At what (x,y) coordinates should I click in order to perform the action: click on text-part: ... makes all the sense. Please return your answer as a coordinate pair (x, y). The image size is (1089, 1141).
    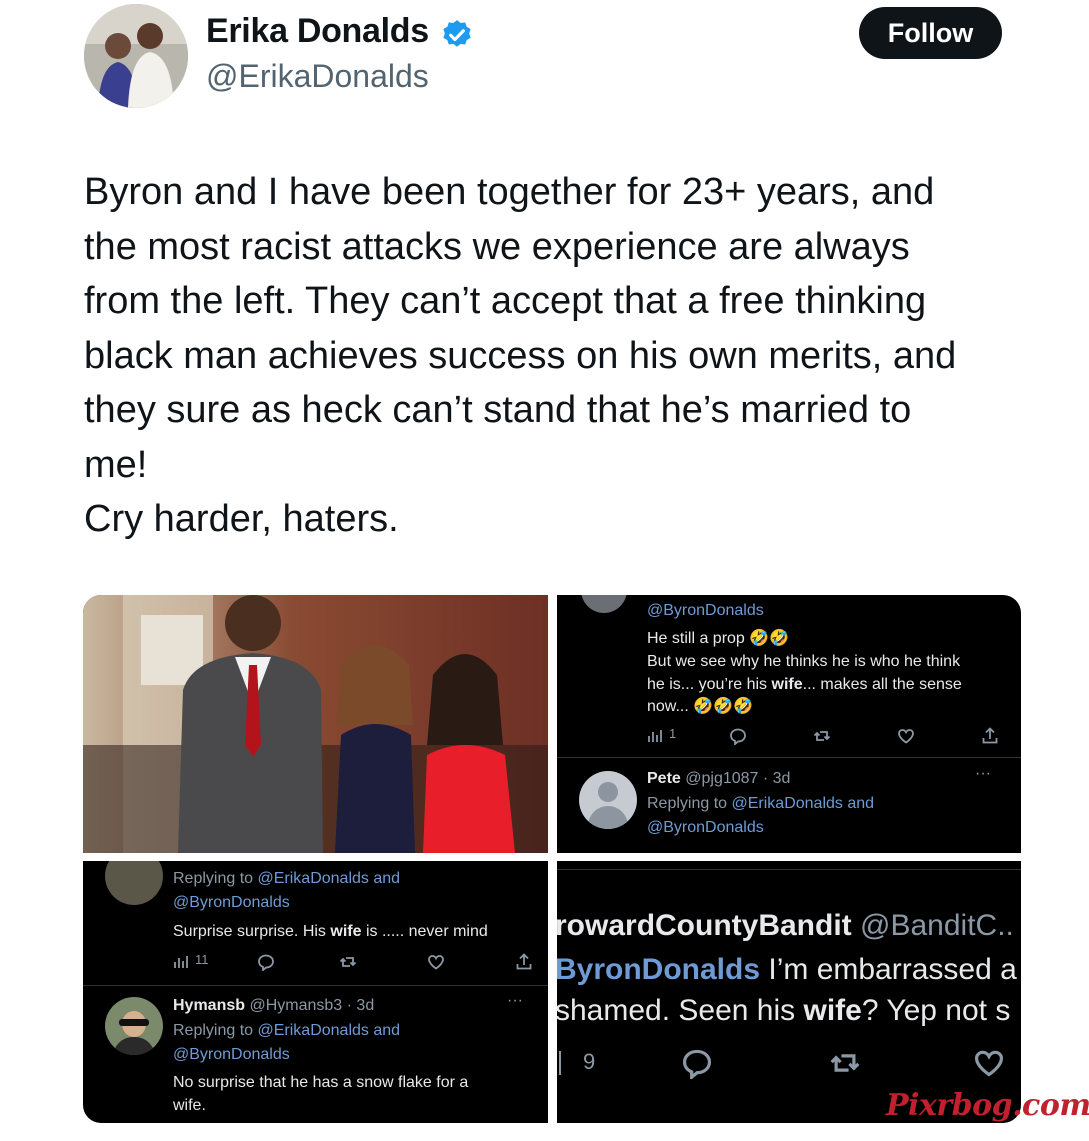
    Looking at the image, I should click on (882, 684).